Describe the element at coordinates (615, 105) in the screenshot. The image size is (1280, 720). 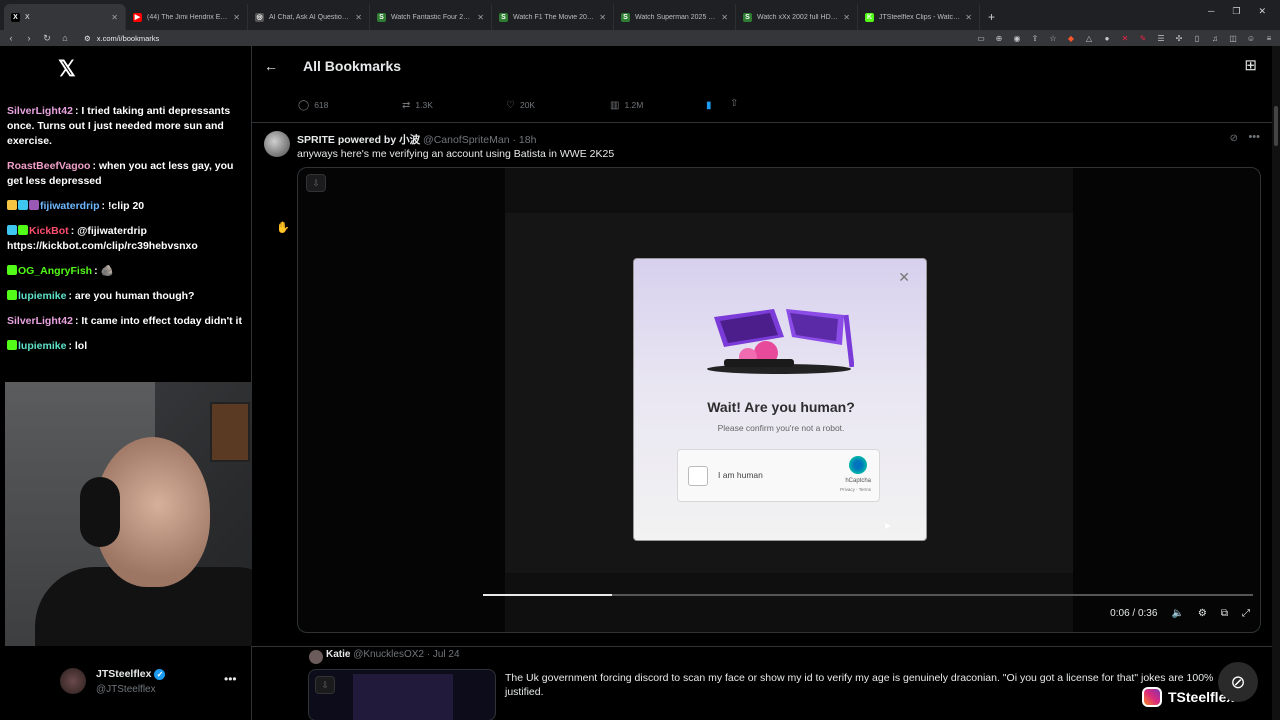
I see `views-icon: ▥` at that location.